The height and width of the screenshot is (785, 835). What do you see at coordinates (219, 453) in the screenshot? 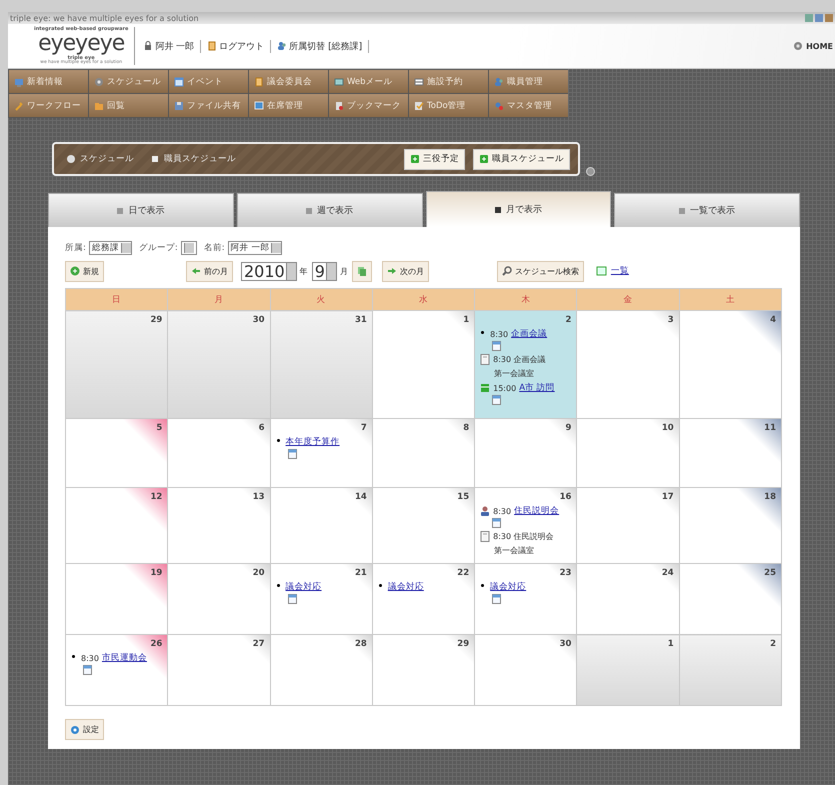
I see `day-cell: 6` at bounding box center [219, 453].